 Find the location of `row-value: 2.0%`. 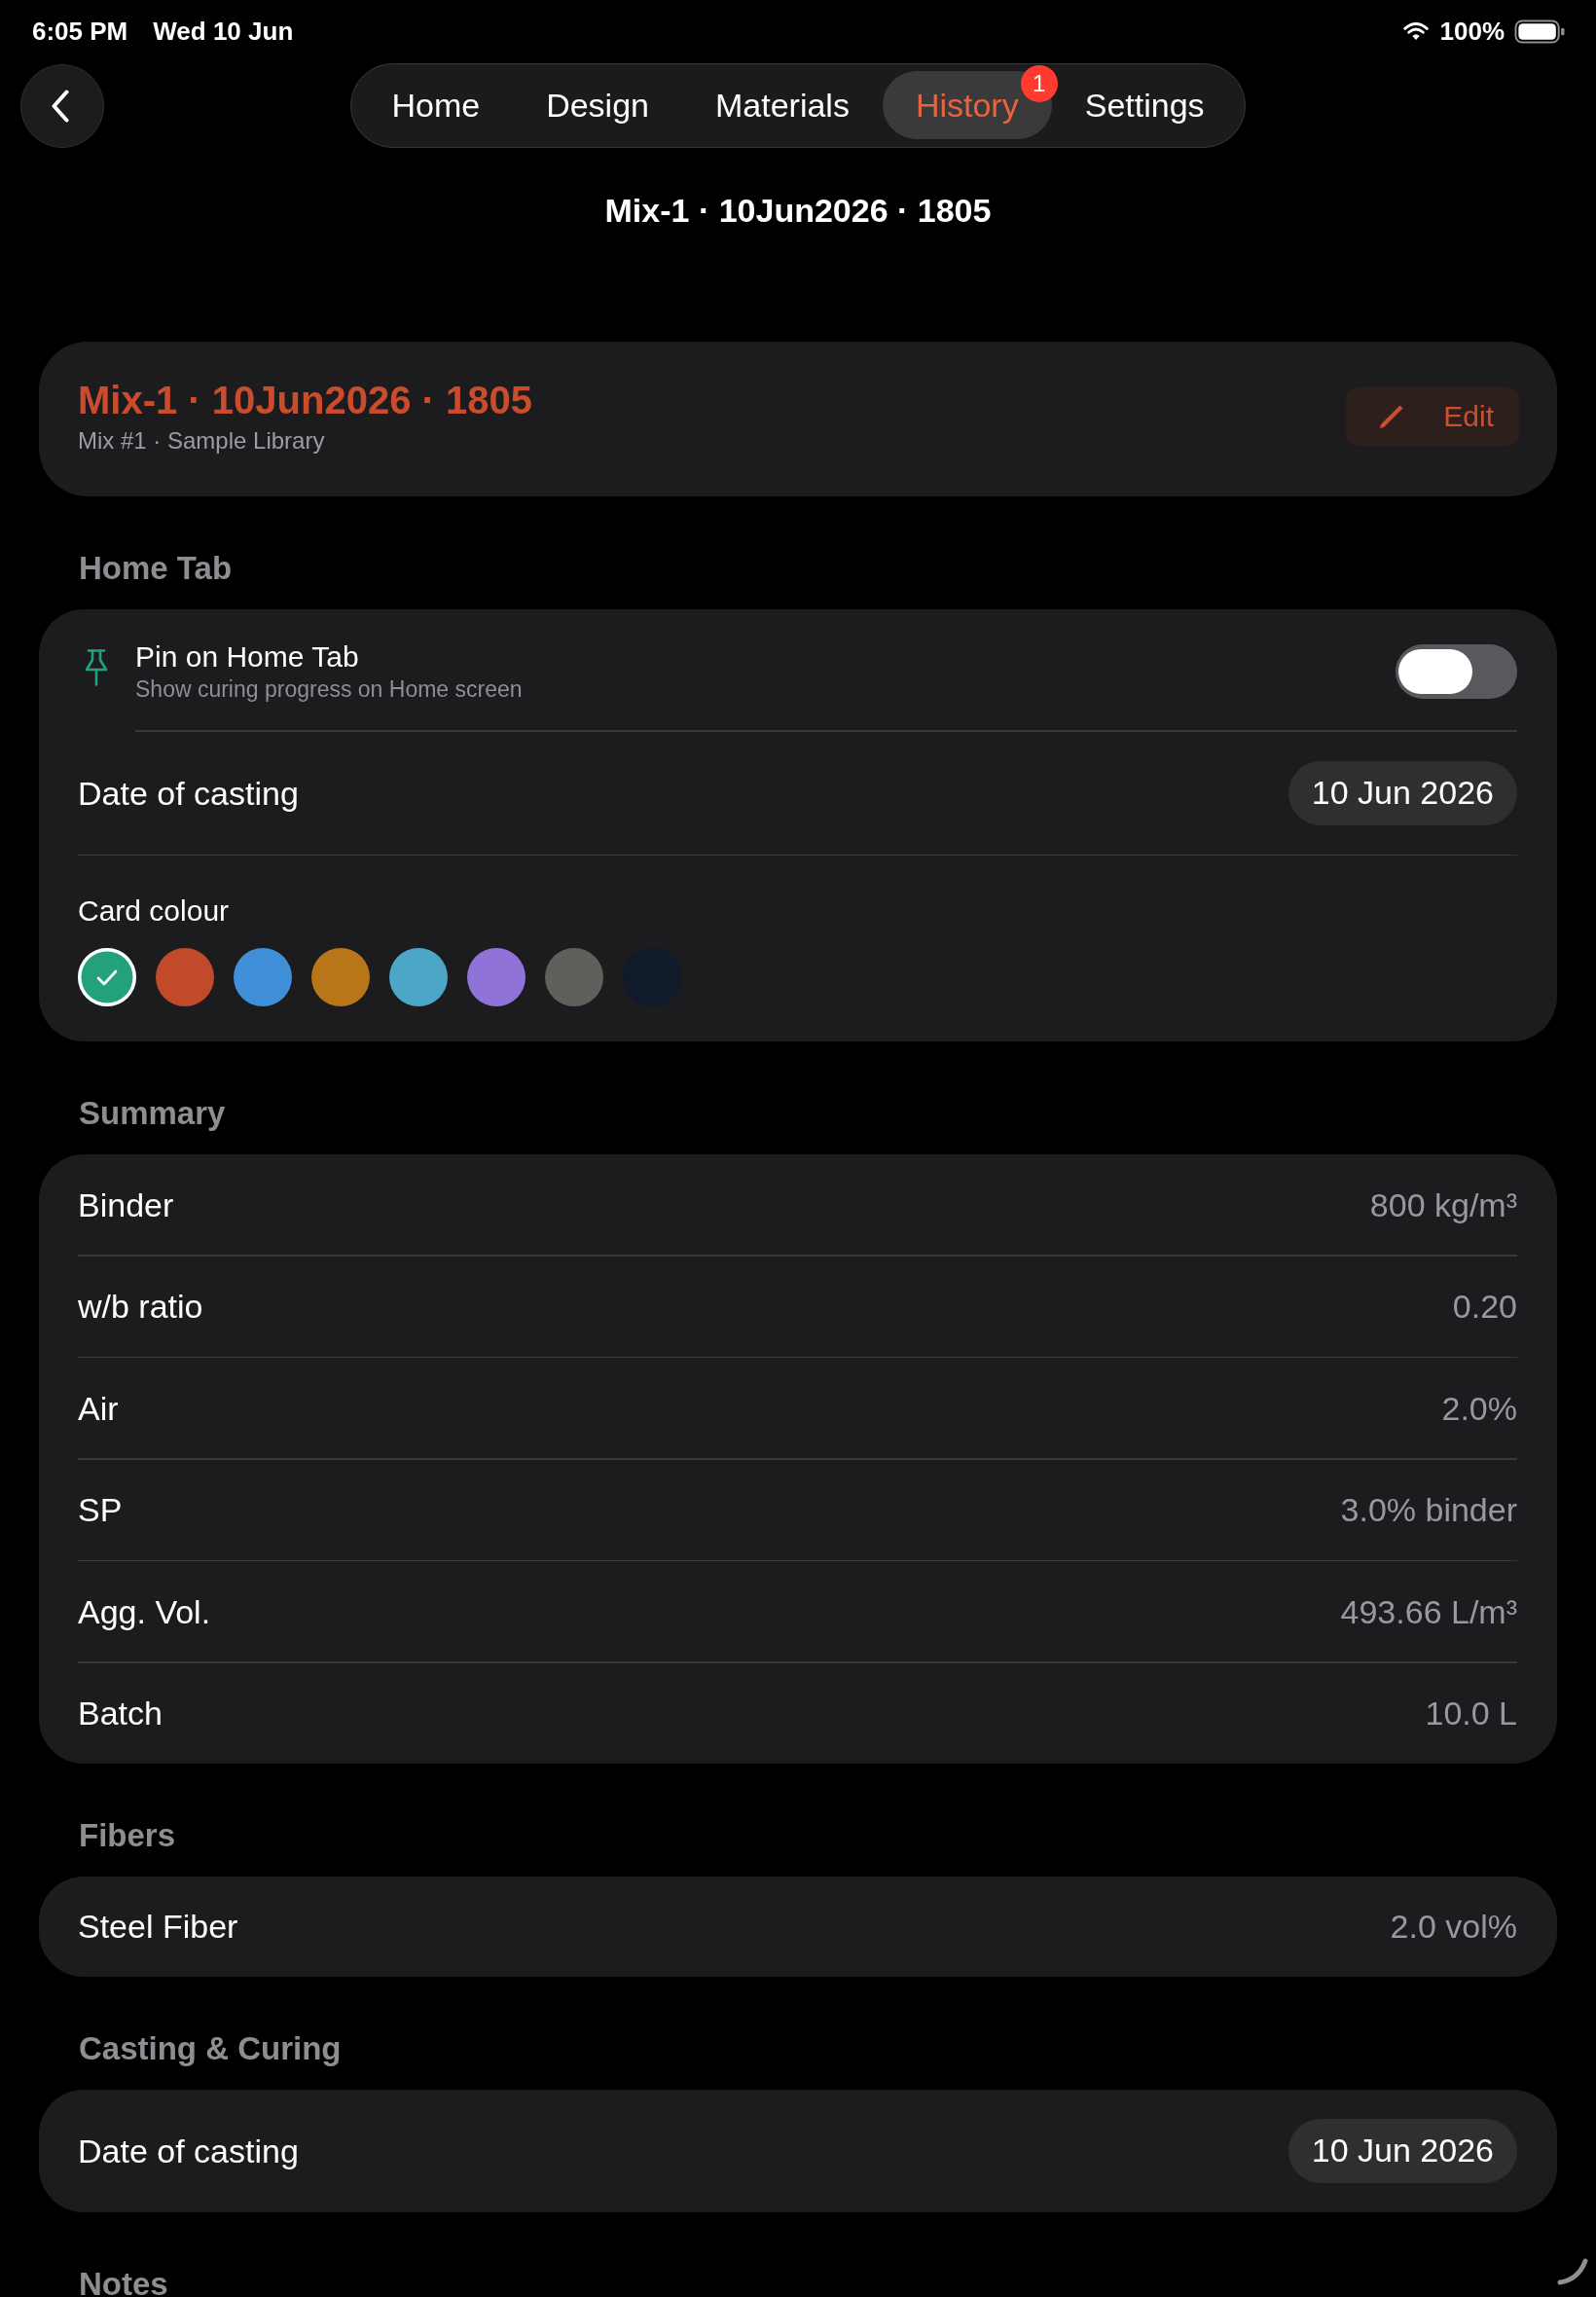

row-value: 2.0% is located at coordinates (1479, 1408).